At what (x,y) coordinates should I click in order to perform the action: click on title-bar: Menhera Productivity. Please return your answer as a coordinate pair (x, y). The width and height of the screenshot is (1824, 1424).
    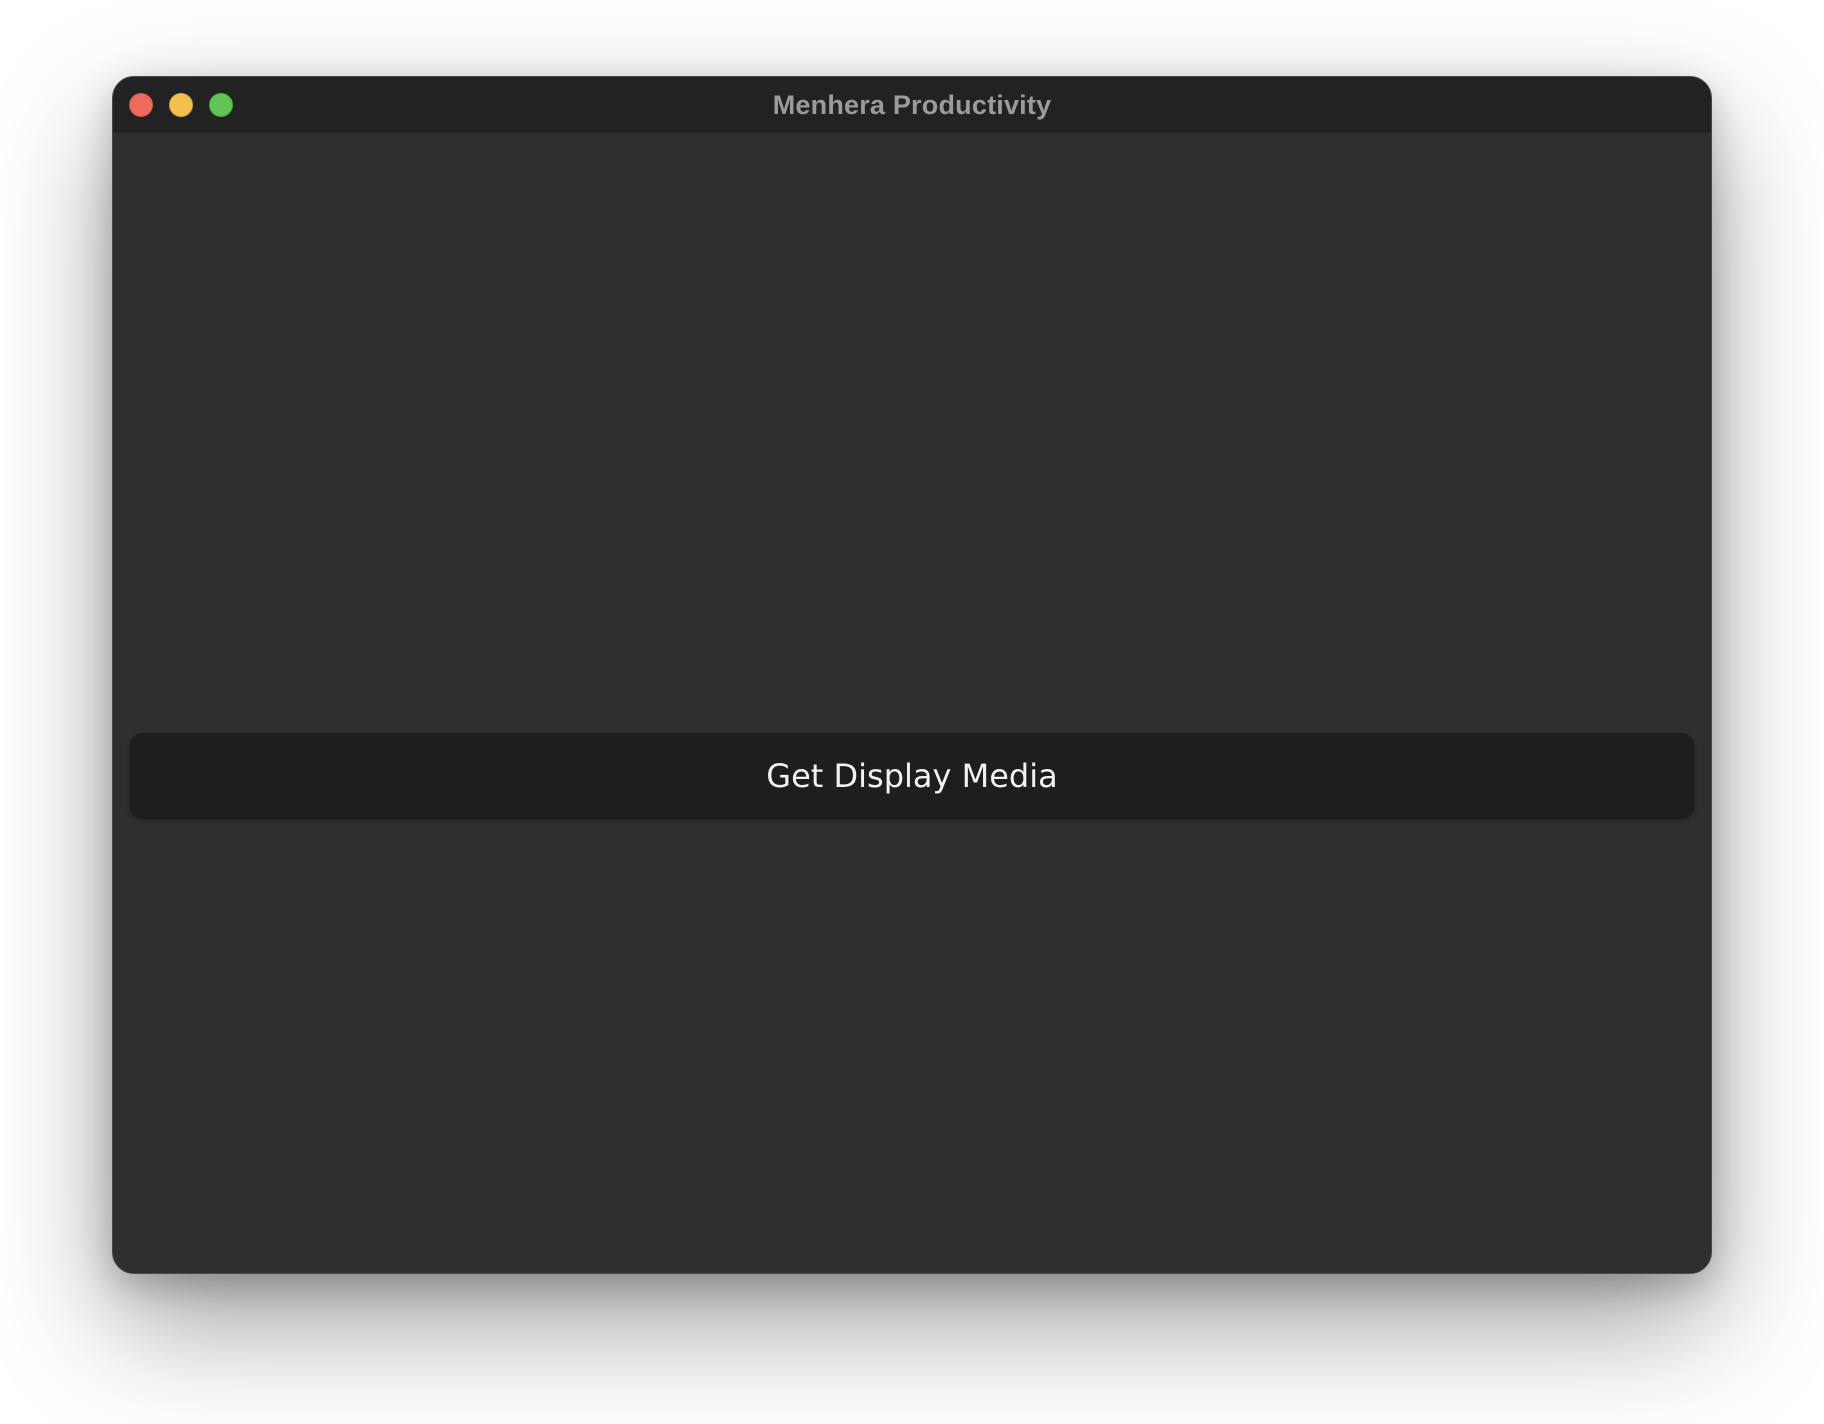
    Looking at the image, I should click on (912, 105).